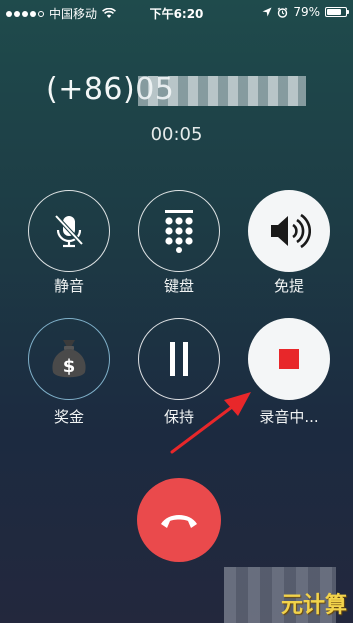  What do you see at coordinates (288, 286) in the screenshot?
I see `speaker-label: 免提` at bounding box center [288, 286].